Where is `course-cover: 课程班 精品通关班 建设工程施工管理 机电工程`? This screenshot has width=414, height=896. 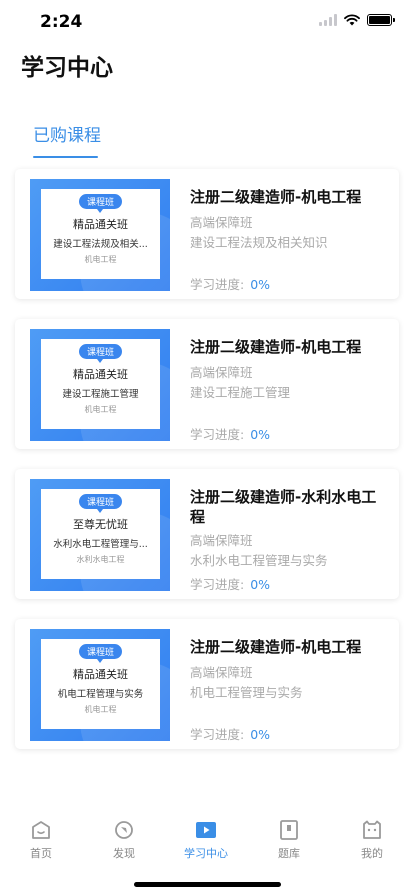
course-cover: 课程班 精品通关班 建设工程施工管理 机电工程 is located at coordinates (100, 385).